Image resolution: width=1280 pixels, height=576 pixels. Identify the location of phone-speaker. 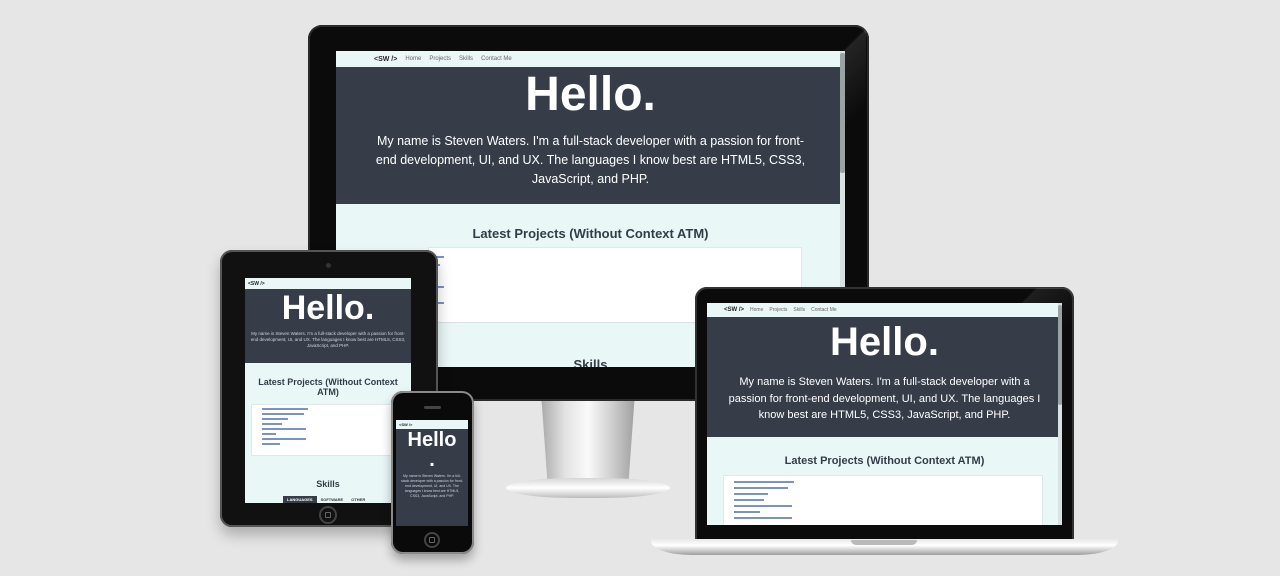
(432, 407).